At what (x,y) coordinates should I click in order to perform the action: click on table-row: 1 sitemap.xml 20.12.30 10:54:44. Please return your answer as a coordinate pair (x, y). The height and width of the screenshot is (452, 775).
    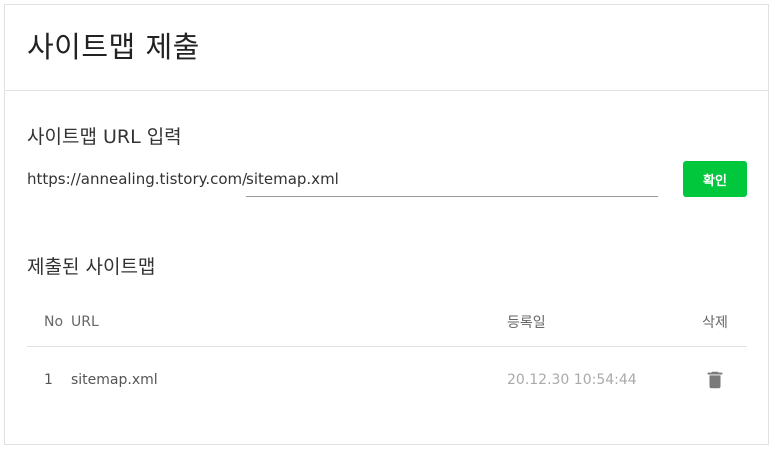
    Looking at the image, I should click on (387, 380).